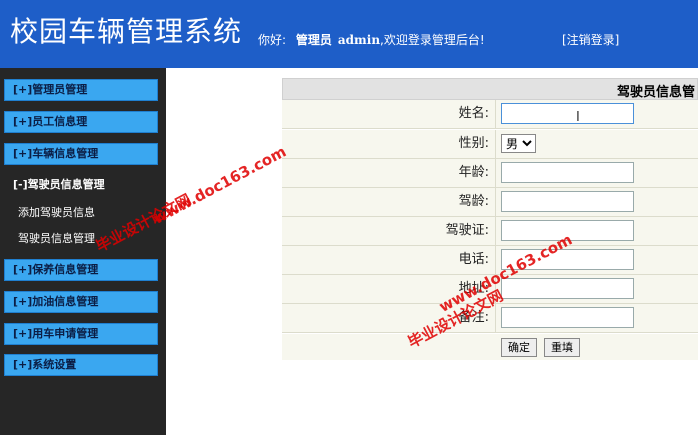 This screenshot has height=435, width=698. I want to click on sidebar-item-requests: [+]用车申请管理, so click(81, 334).